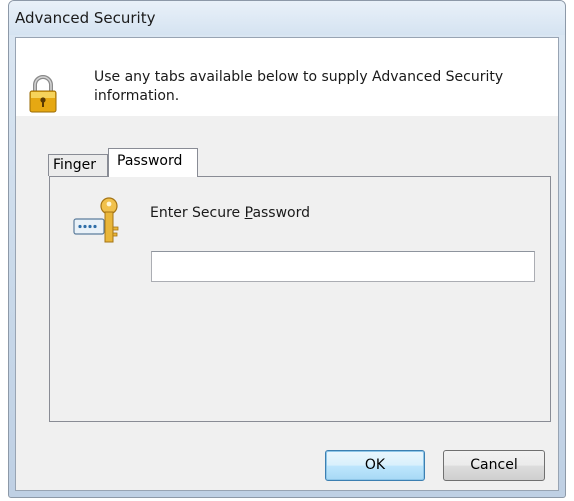 This screenshot has width=574, height=501. I want to click on window-title: Advanced Security, so click(85, 18).